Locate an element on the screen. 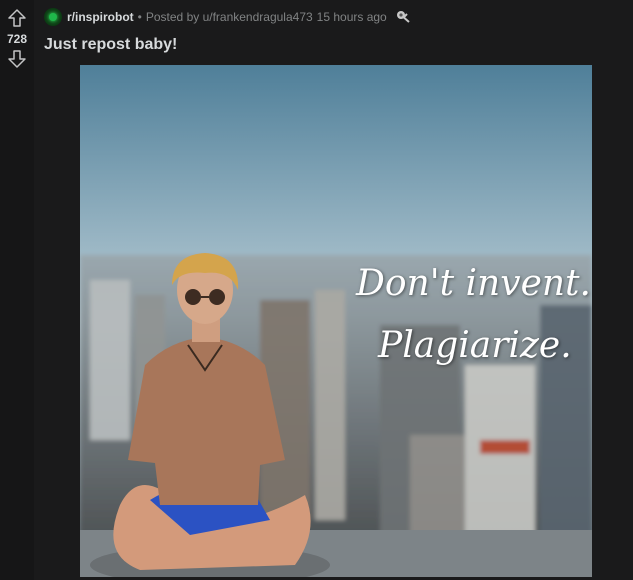  quote-line-1: Don't invent. is located at coordinates (473, 283).